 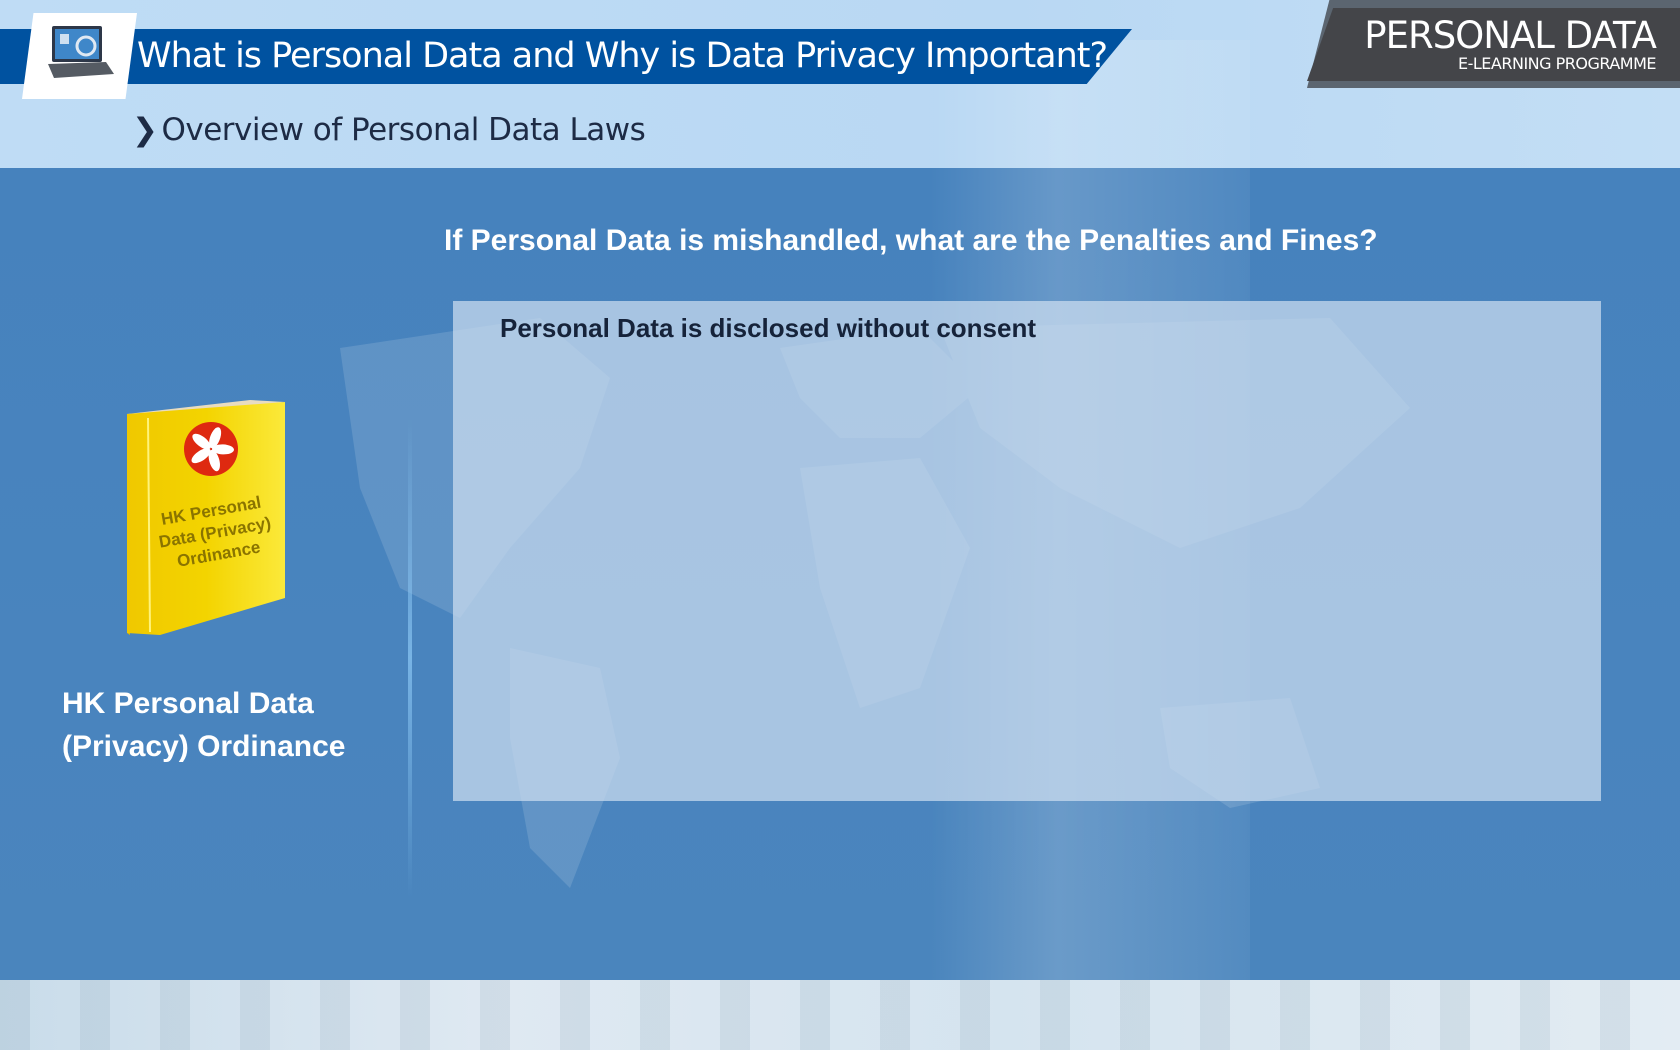 What do you see at coordinates (410, 658) in the screenshot?
I see `divider` at bounding box center [410, 658].